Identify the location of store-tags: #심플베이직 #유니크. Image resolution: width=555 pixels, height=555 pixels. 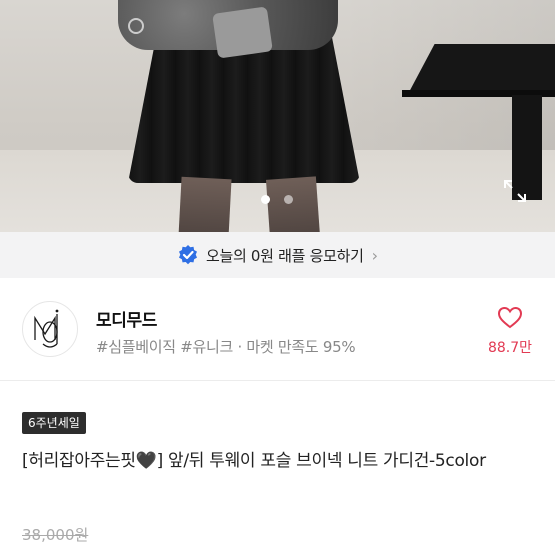
(165, 347).